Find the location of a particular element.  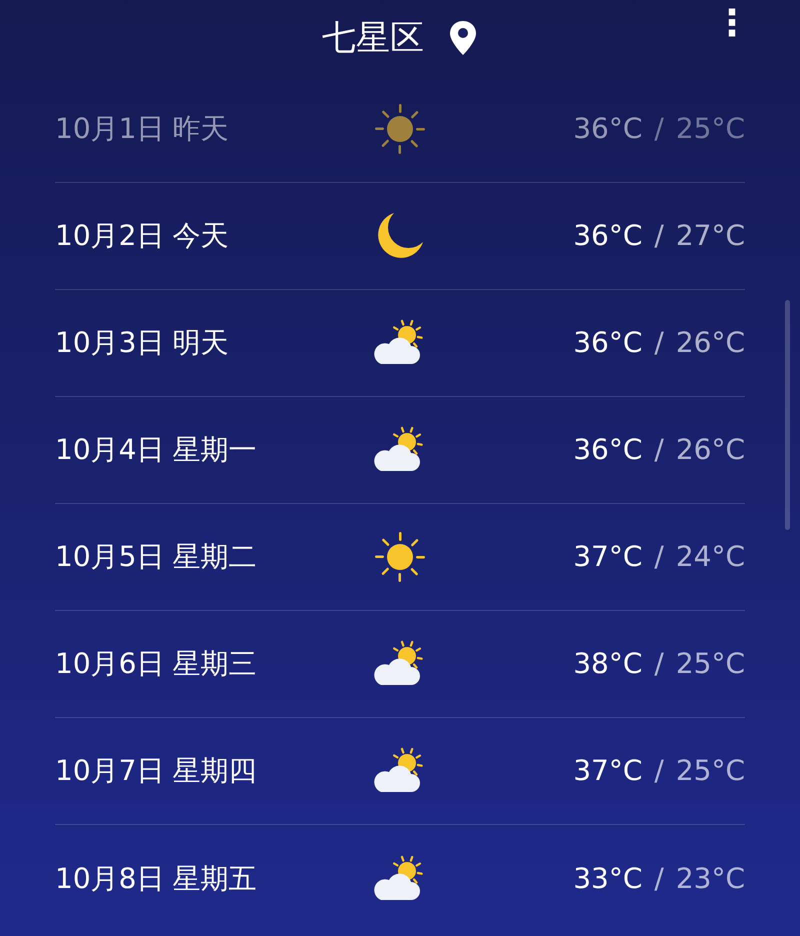

location-pin-icon is located at coordinates (463, 38).